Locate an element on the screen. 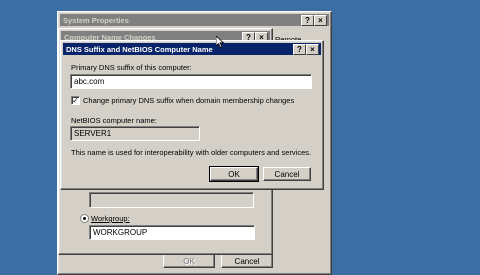 The width and height of the screenshot is (480, 275). workgroup-radio is located at coordinates (84, 218).